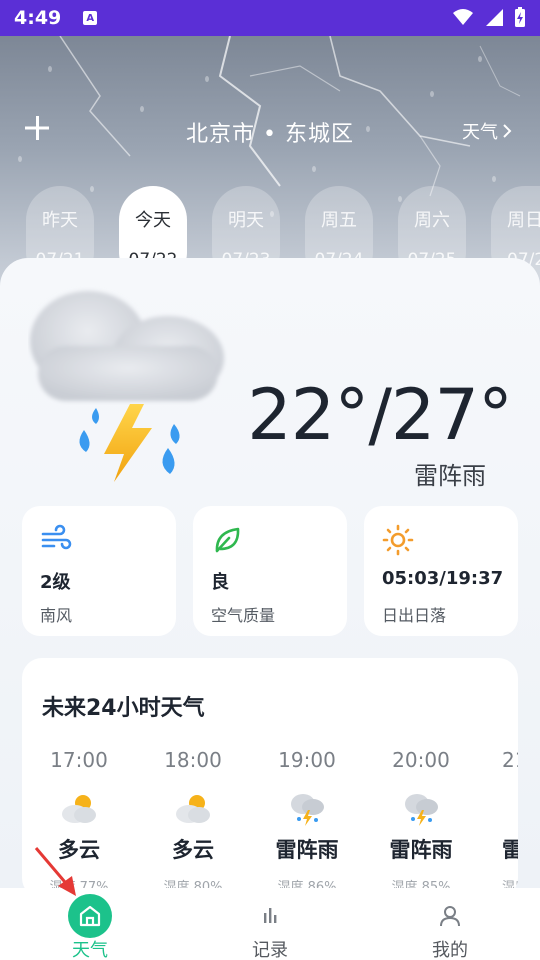 The width and height of the screenshot is (540, 960). I want to click on sunrise-card: 05:03/19:37 日出日落, so click(441, 571).